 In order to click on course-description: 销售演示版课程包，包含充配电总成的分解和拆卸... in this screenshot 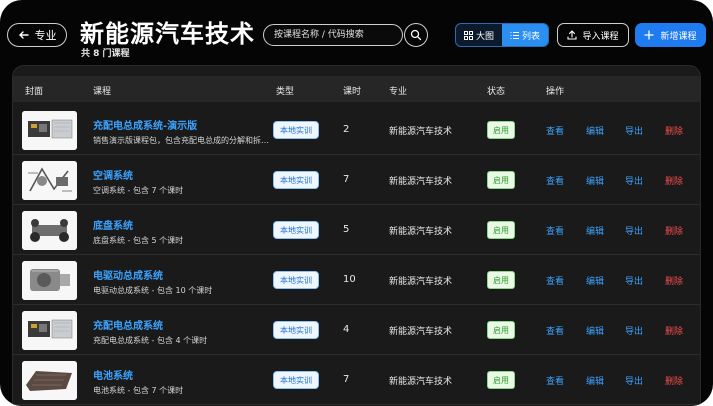, I will do `click(182, 140)`.